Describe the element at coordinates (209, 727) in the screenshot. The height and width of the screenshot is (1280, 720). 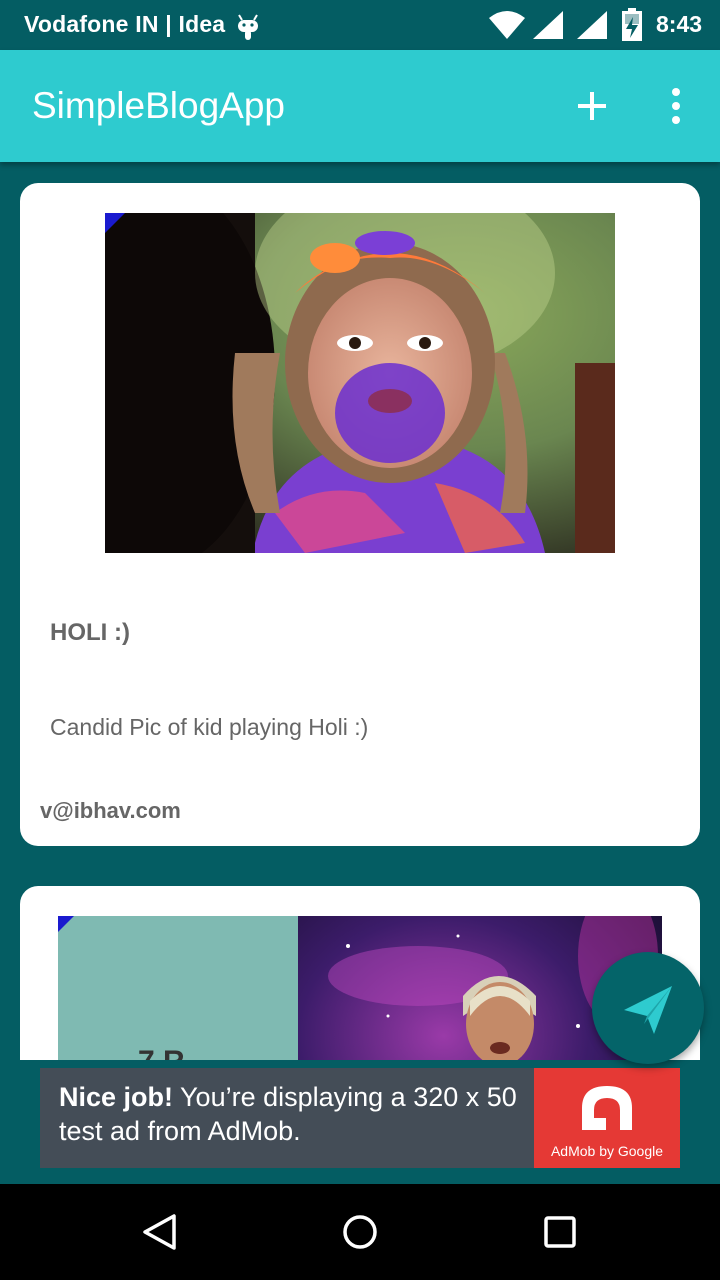
I see `post-description: Candid Pic of kid playing Holi :)` at that location.